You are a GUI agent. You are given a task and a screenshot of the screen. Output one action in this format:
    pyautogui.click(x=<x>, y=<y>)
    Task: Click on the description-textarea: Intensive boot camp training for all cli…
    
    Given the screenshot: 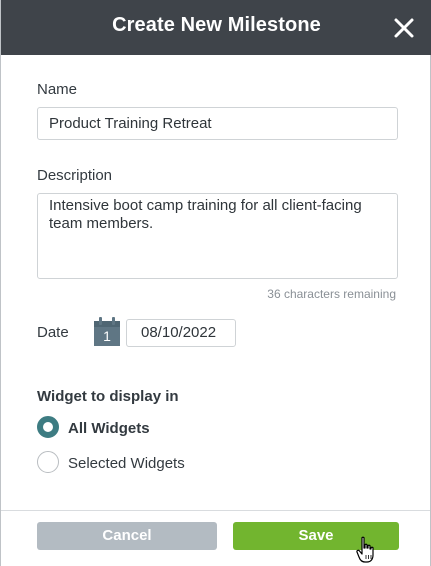 What is the action you would take?
    pyautogui.click(x=217, y=236)
    